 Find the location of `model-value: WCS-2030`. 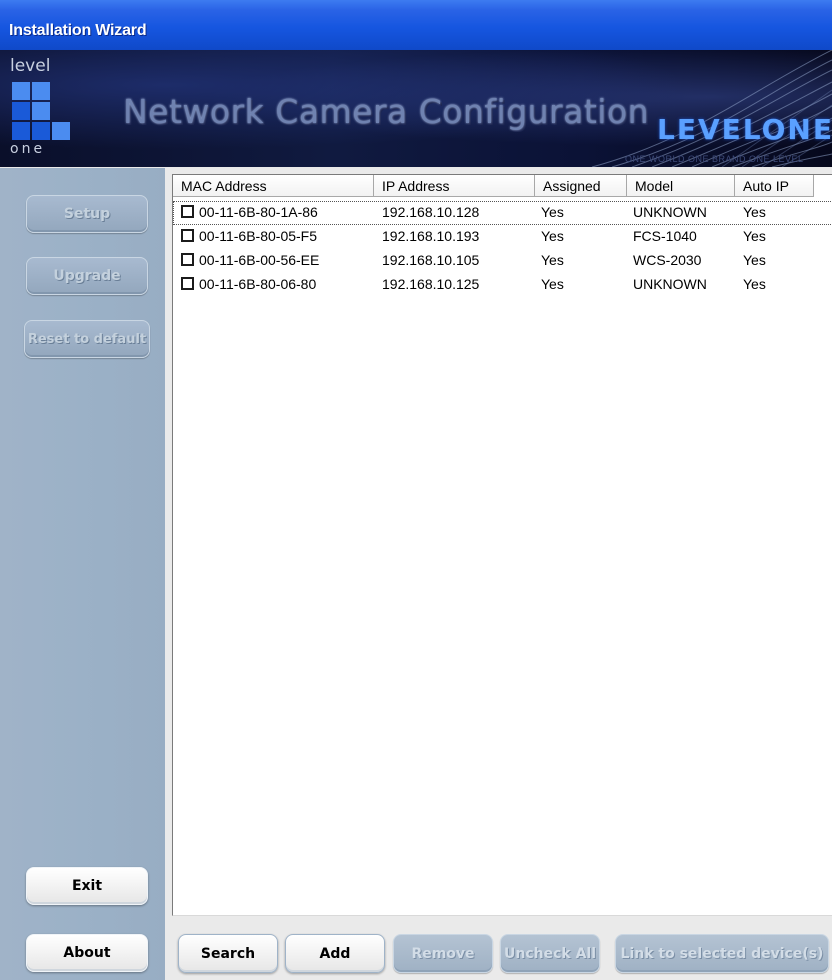

model-value: WCS-2030 is located at coordinates (667, 260).